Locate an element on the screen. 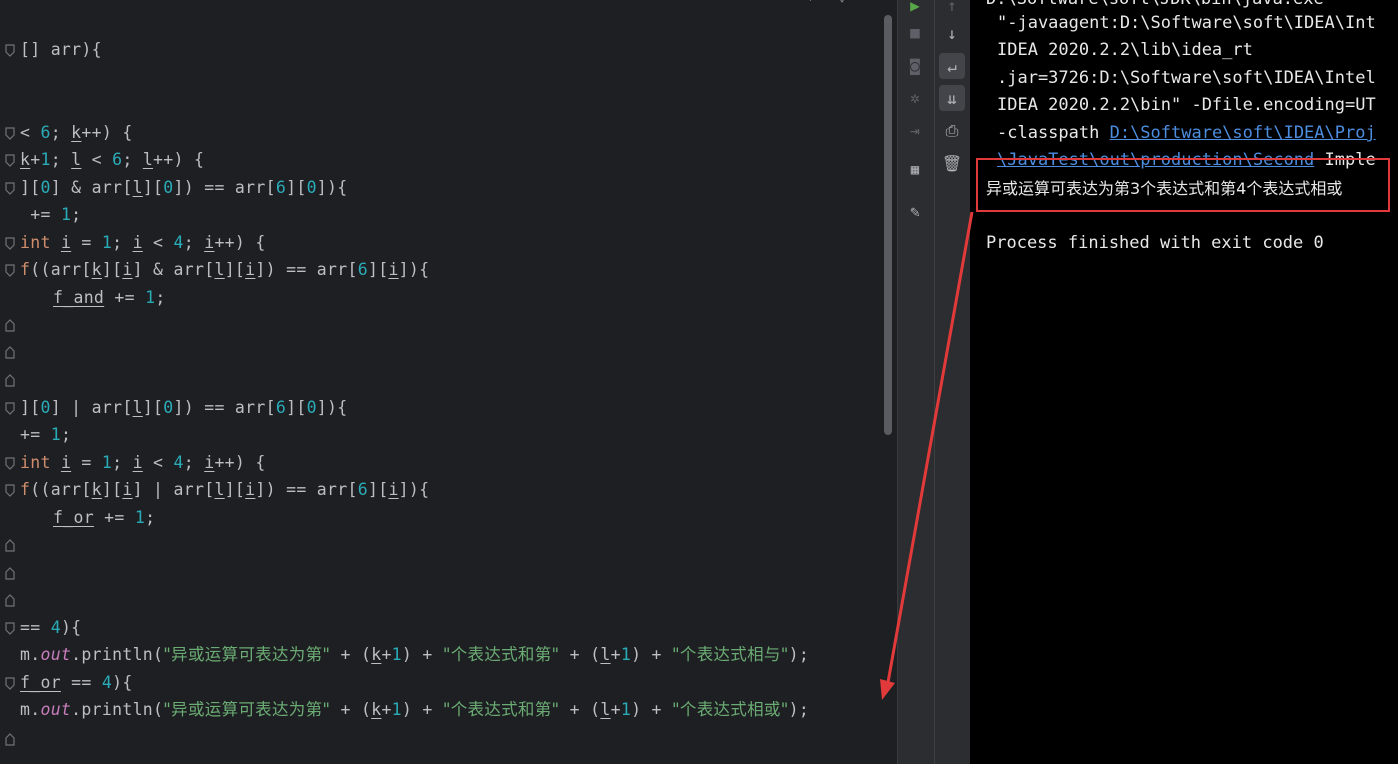 This screenshot has height=764, width=1398. pin-icon: ✎ is located at coordinates (915, 211).